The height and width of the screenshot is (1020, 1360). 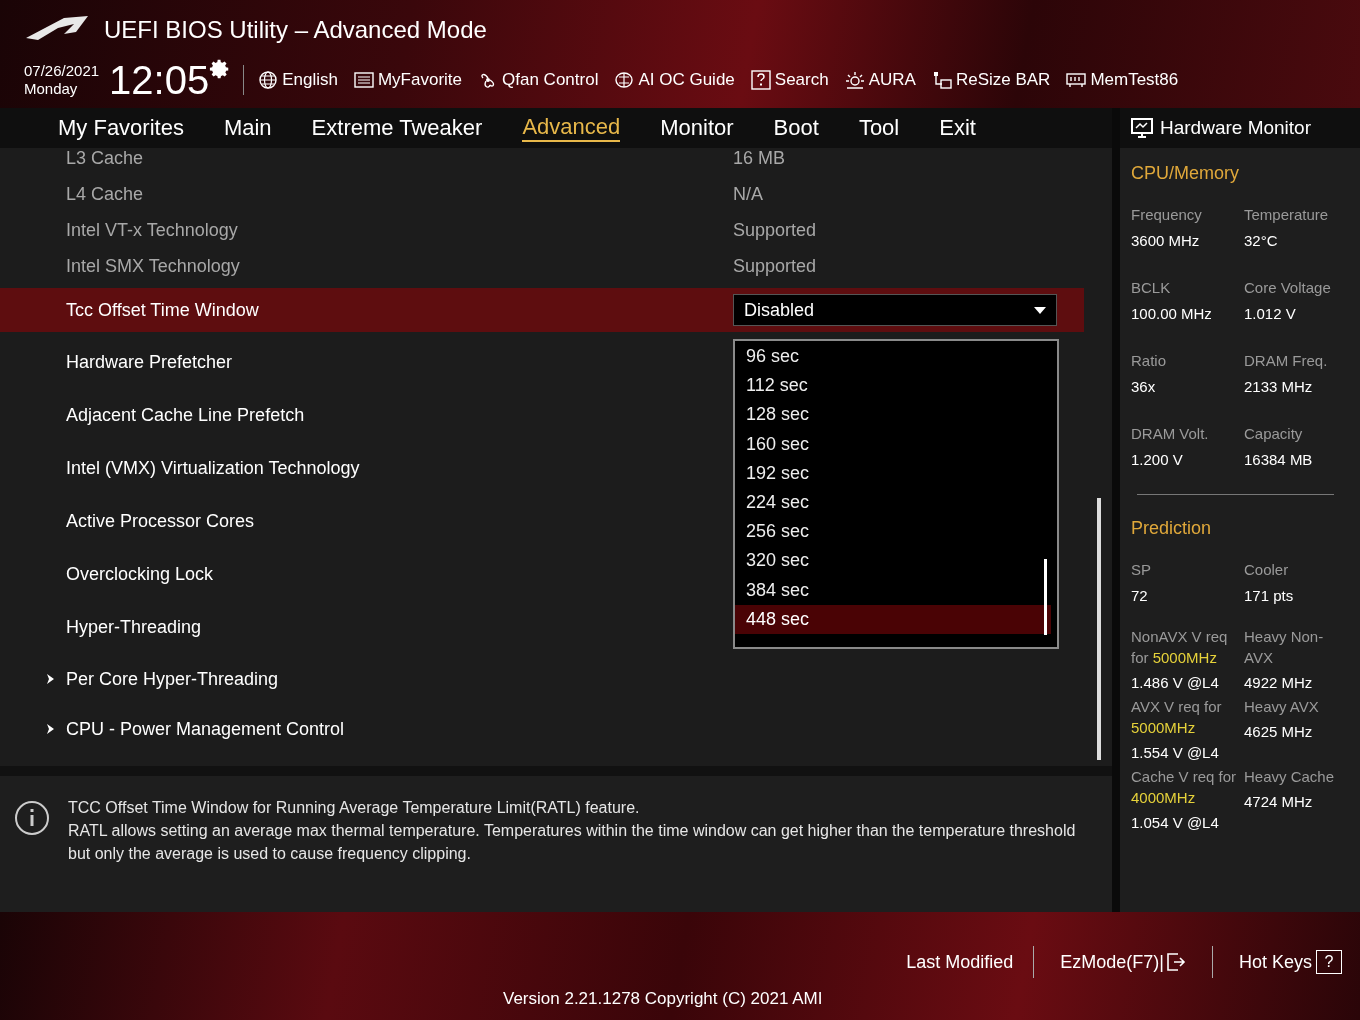 I want to click on clock-time: 12:05, so click(x=159, y=80).